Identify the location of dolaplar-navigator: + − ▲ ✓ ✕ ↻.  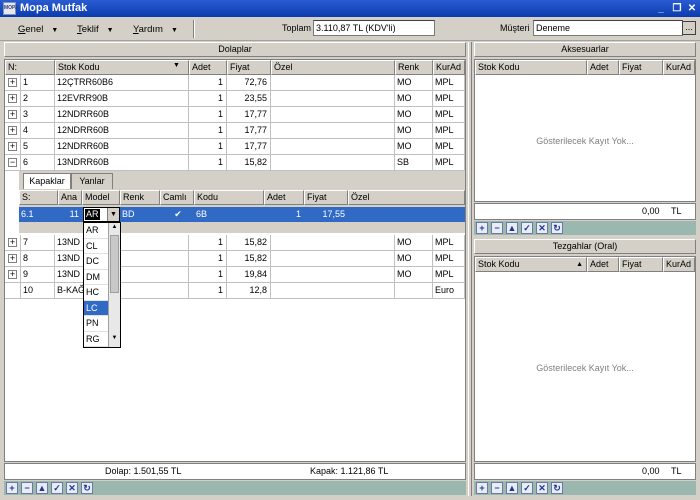
(235, 488).